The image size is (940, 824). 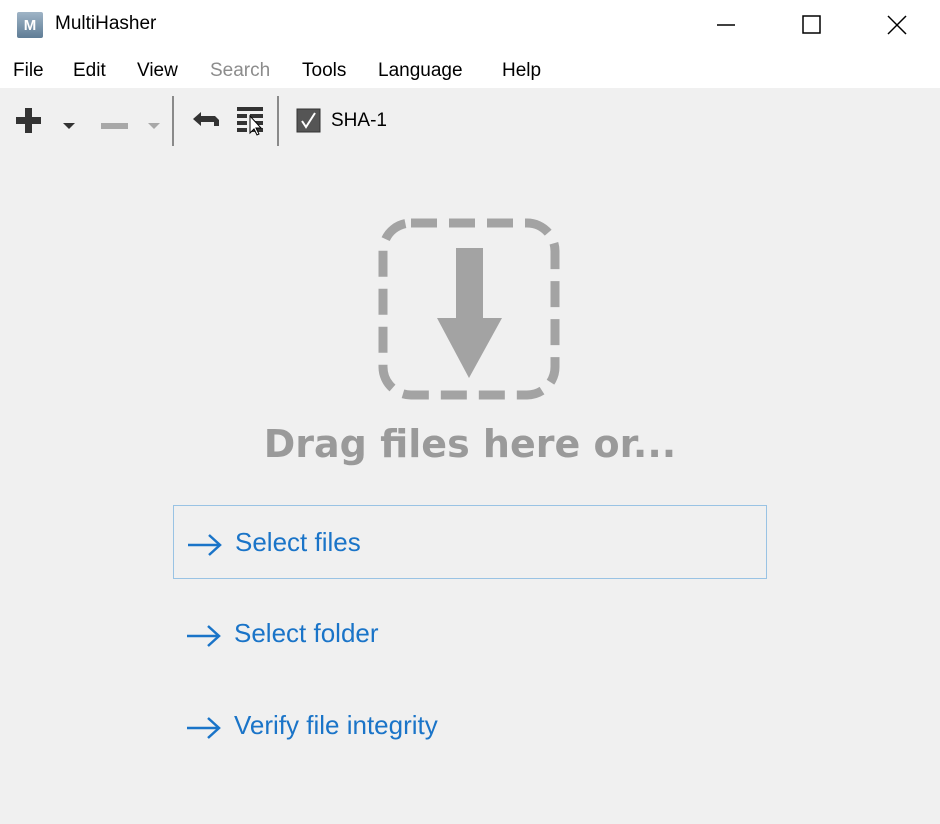 What do you see at coordinates (336, 725) in the screenshot?
I see `verify-integrity-label: Verify file integrity` at bounding box center [336, 725].